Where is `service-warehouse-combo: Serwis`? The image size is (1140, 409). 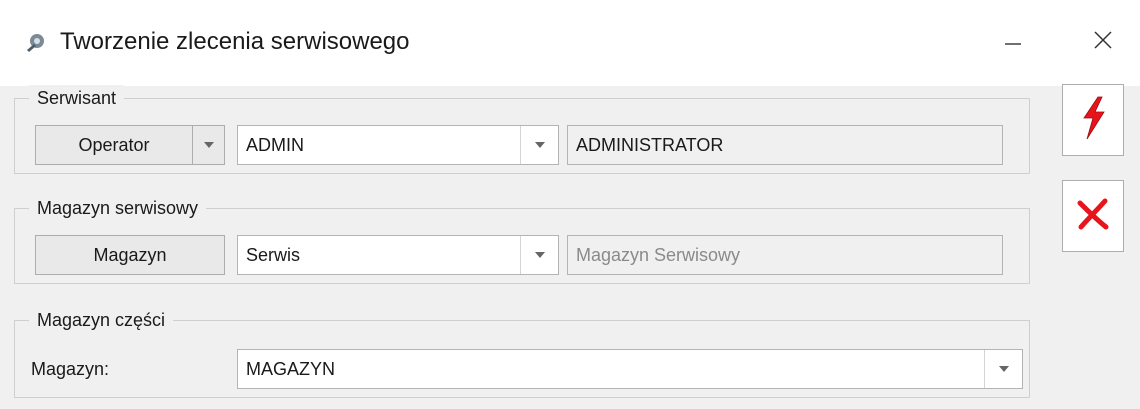 service-warehouse-combo: Serwis is located at coordinates (398, 255).